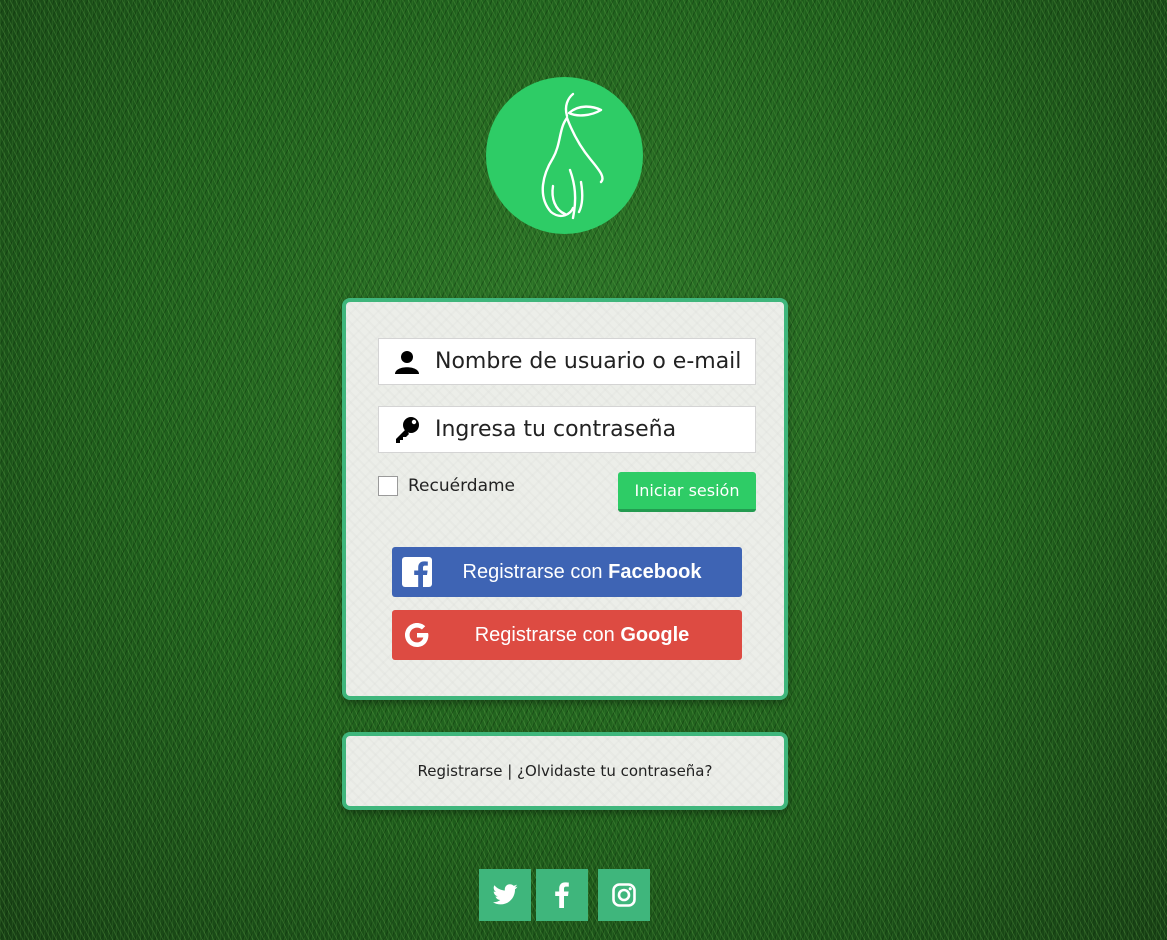 This screenshot has height=940, width=1167. Describe the element at coordinates (388, 486) in the screenshot. I see `remember-checkbox` at that location.